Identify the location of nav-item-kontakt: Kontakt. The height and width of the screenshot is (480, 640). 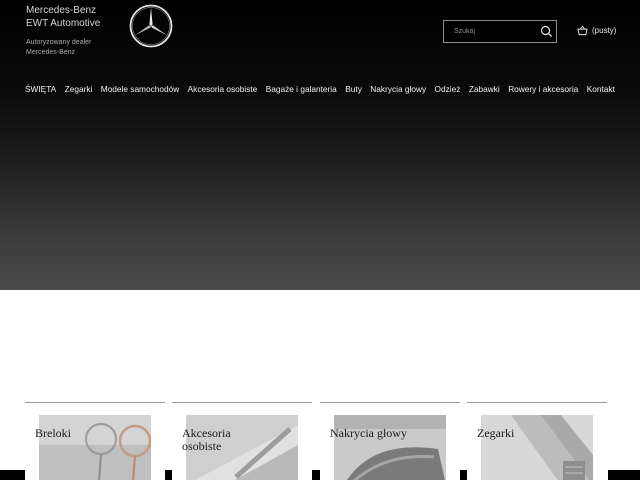
(601, 89).